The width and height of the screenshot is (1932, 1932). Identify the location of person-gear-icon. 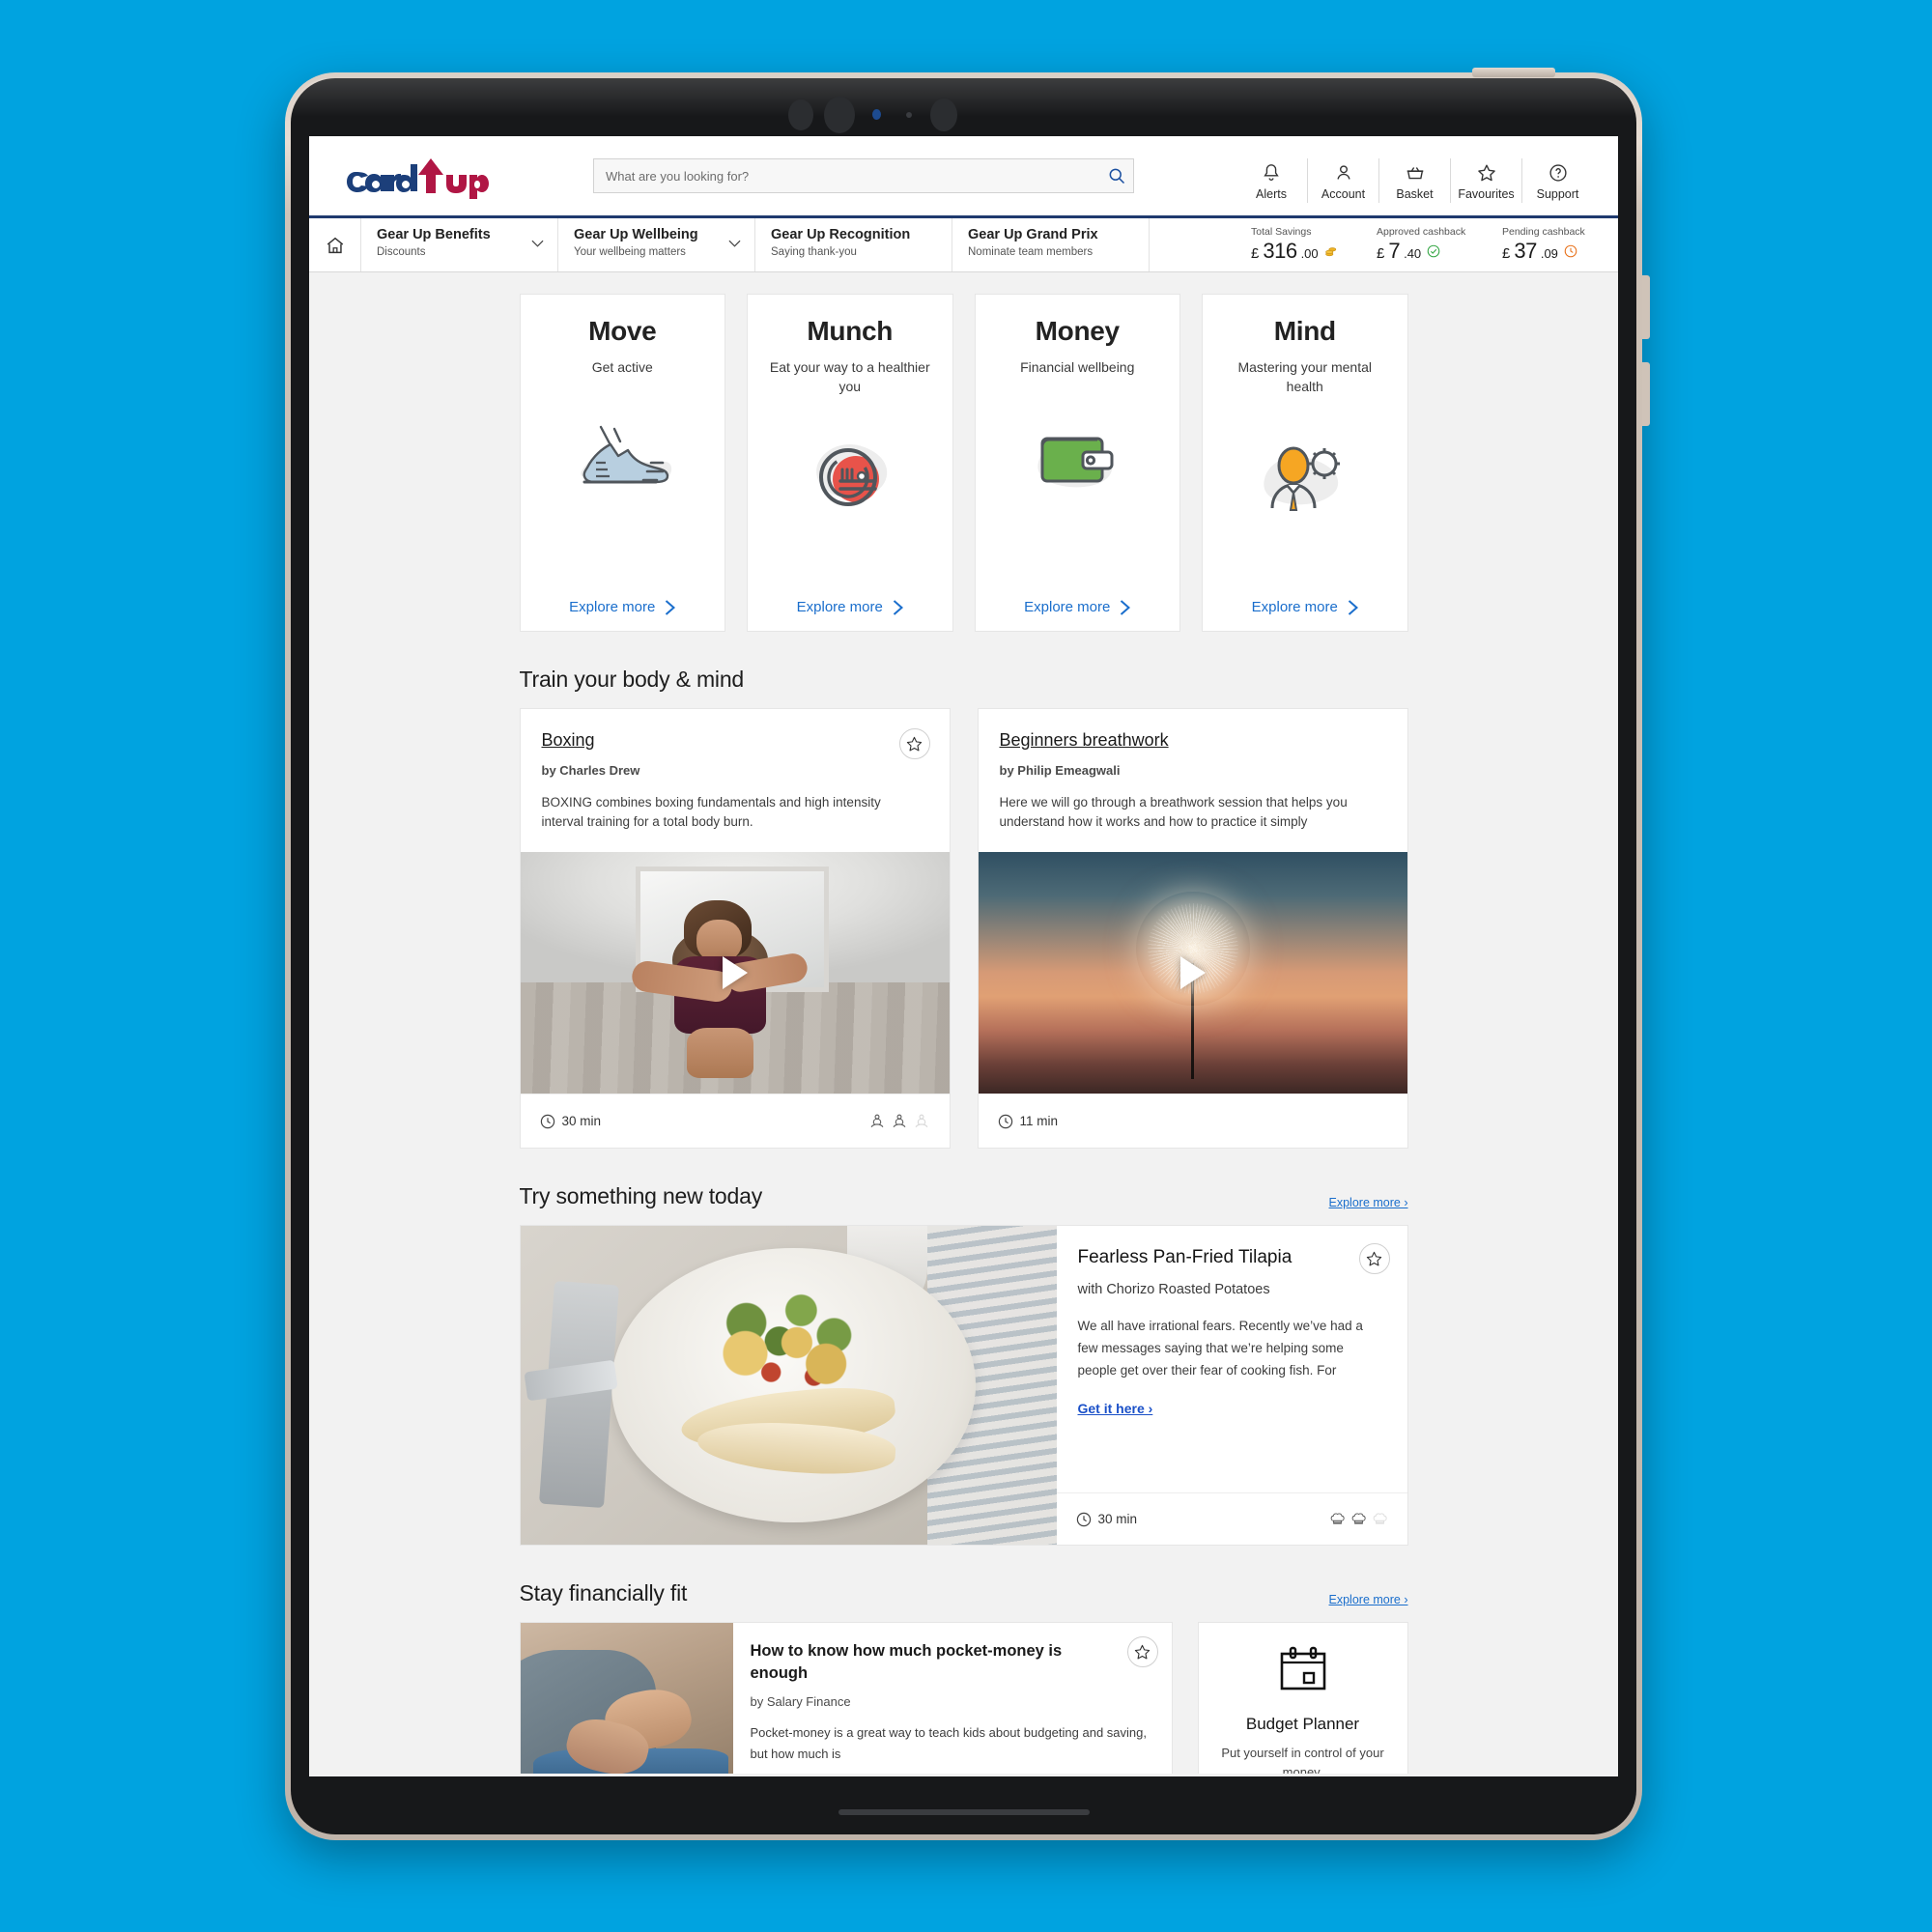
(1302, 478).